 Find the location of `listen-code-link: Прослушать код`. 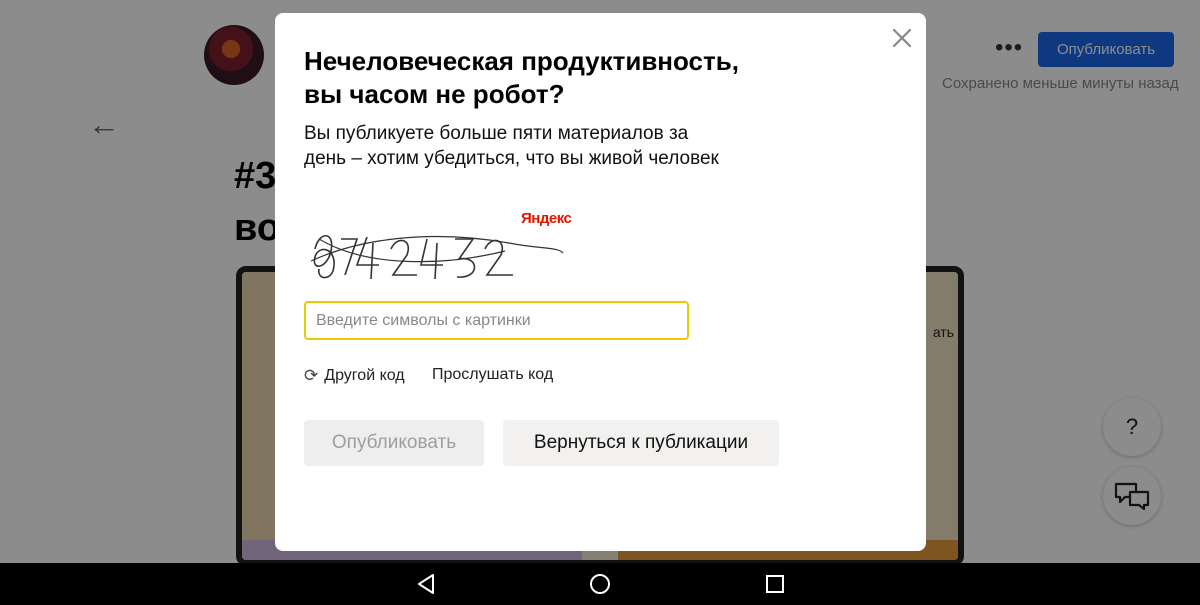

listen-code-link: Прослушать код is located at coordinates (492, 375).